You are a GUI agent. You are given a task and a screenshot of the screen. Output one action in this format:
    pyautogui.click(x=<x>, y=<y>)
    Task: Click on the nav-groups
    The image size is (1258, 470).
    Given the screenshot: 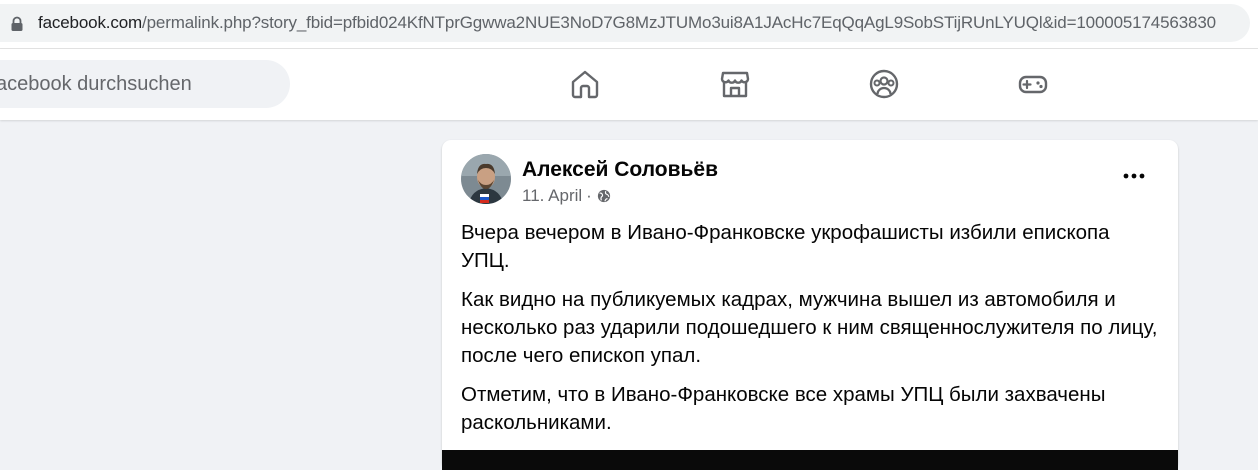 What is the action you would take?
    pyautogui.click(x=884, y=84)
    